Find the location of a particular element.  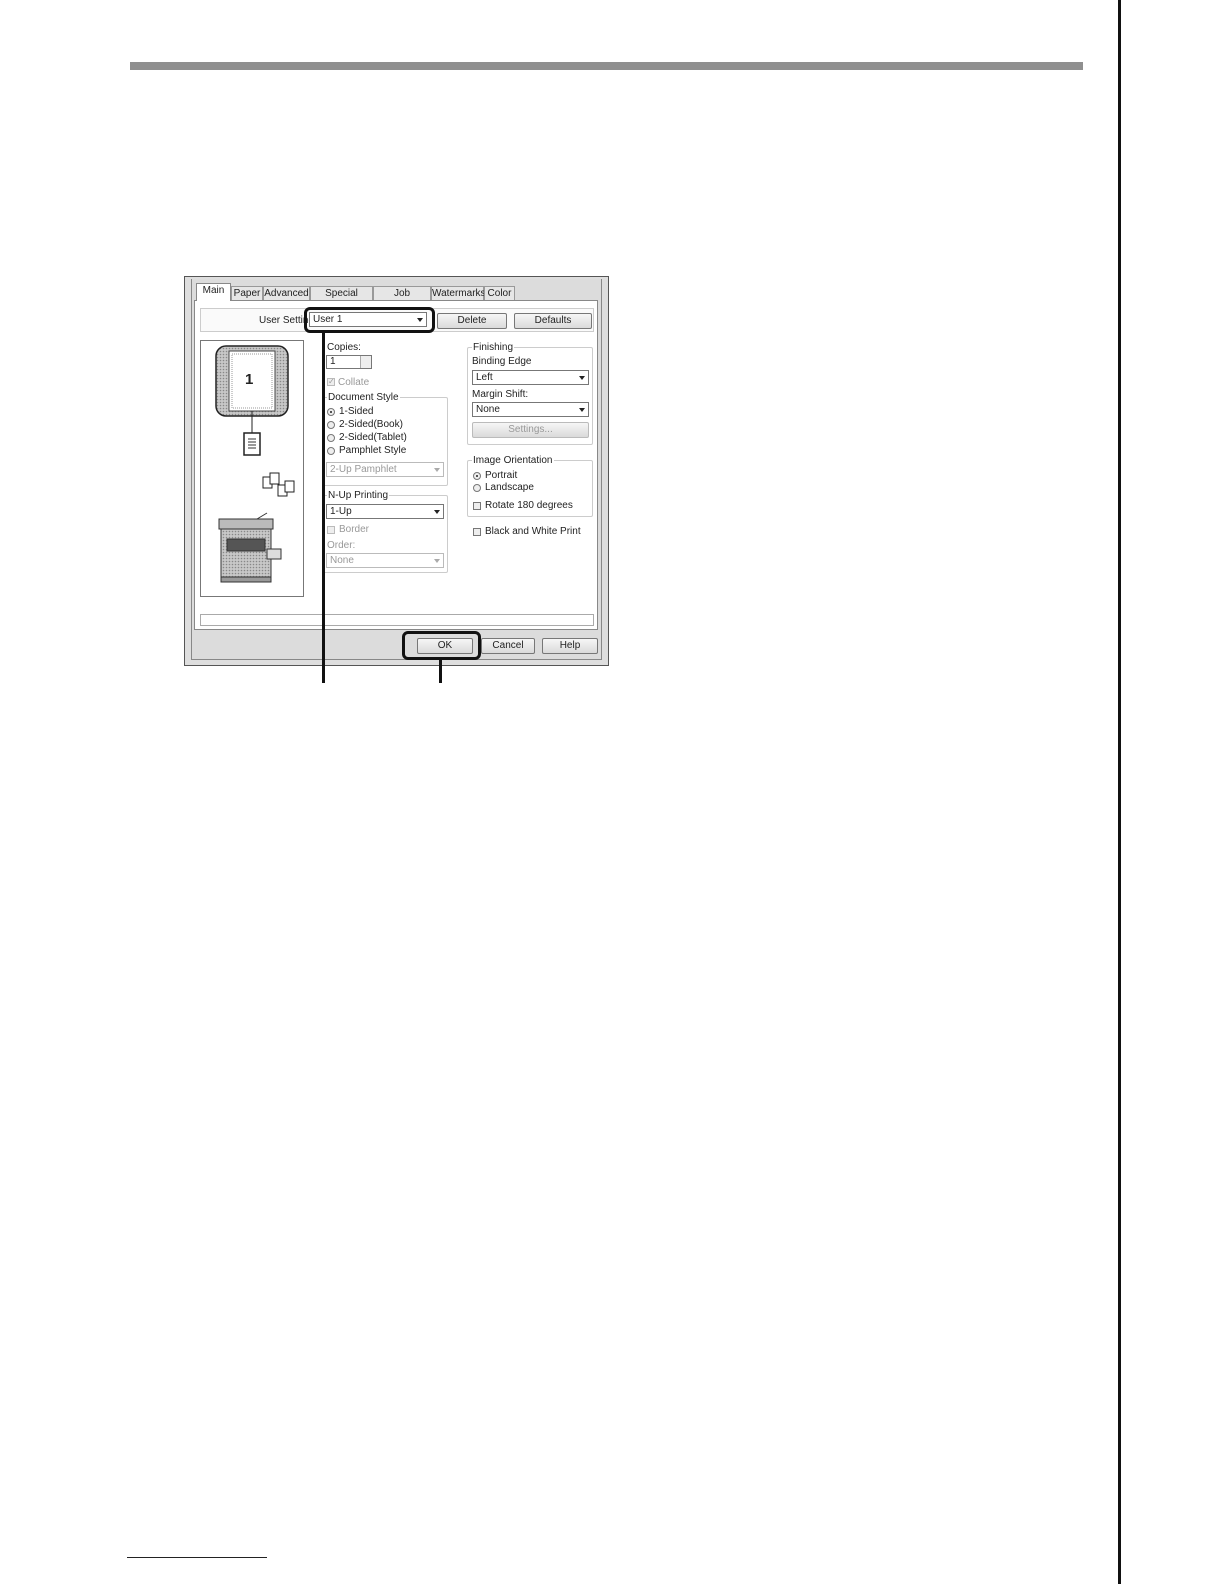

tab-color: Color is located at coordinates (499, 293).